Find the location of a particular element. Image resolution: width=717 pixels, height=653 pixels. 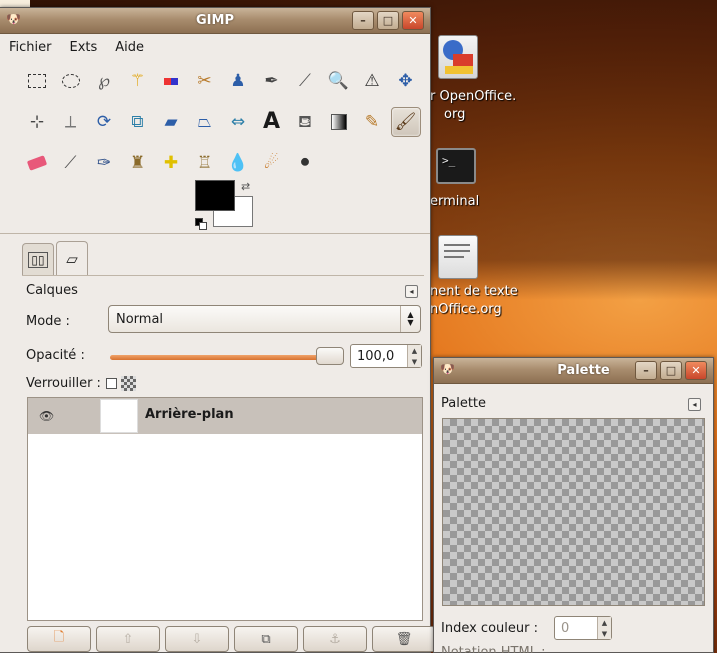

index-value: 0 is located at coordinates (565, 628).